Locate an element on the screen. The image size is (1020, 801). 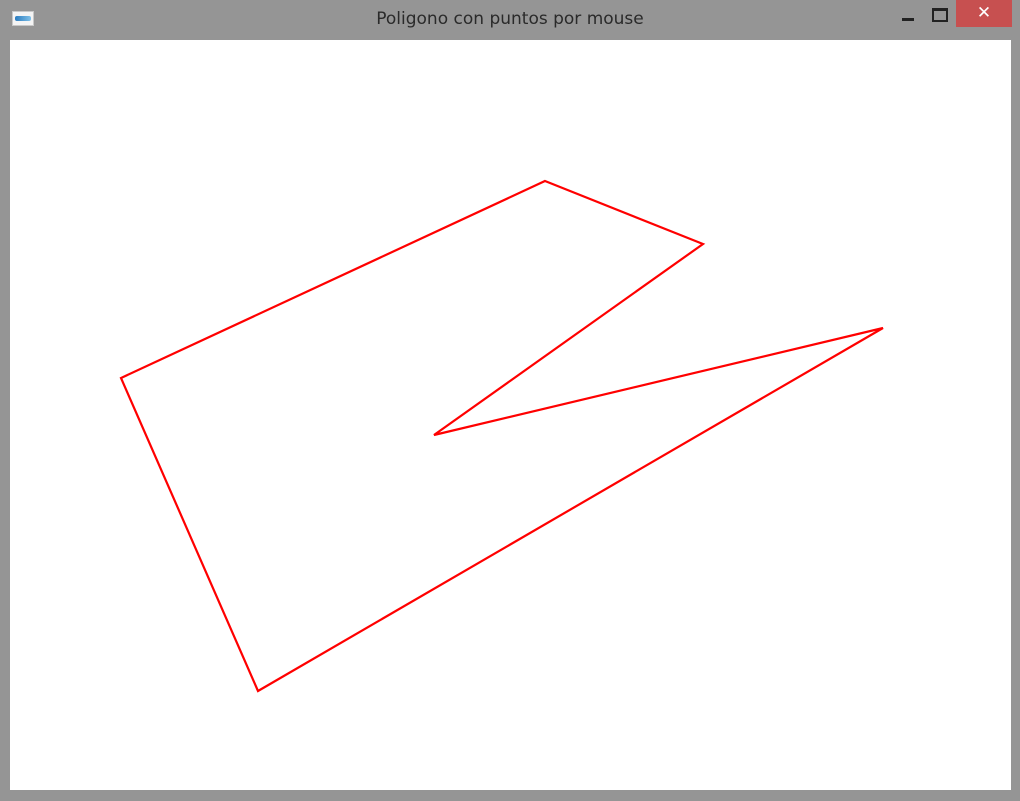
minimize-button is located at coordinates (908, 14).